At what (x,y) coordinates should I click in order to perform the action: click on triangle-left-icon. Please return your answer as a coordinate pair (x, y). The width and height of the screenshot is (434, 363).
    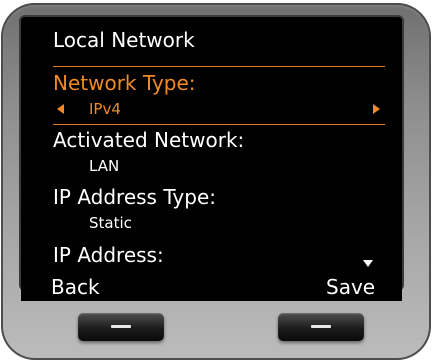
    Looking at the image, I should click on (60, 109).